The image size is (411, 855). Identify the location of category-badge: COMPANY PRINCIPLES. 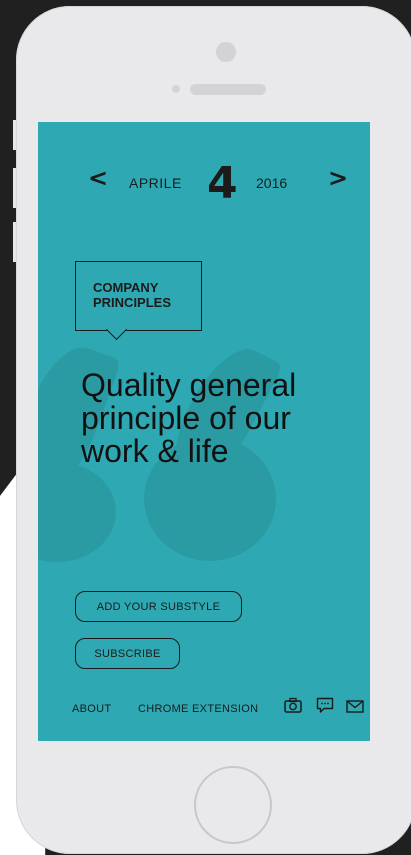
(138, 296).